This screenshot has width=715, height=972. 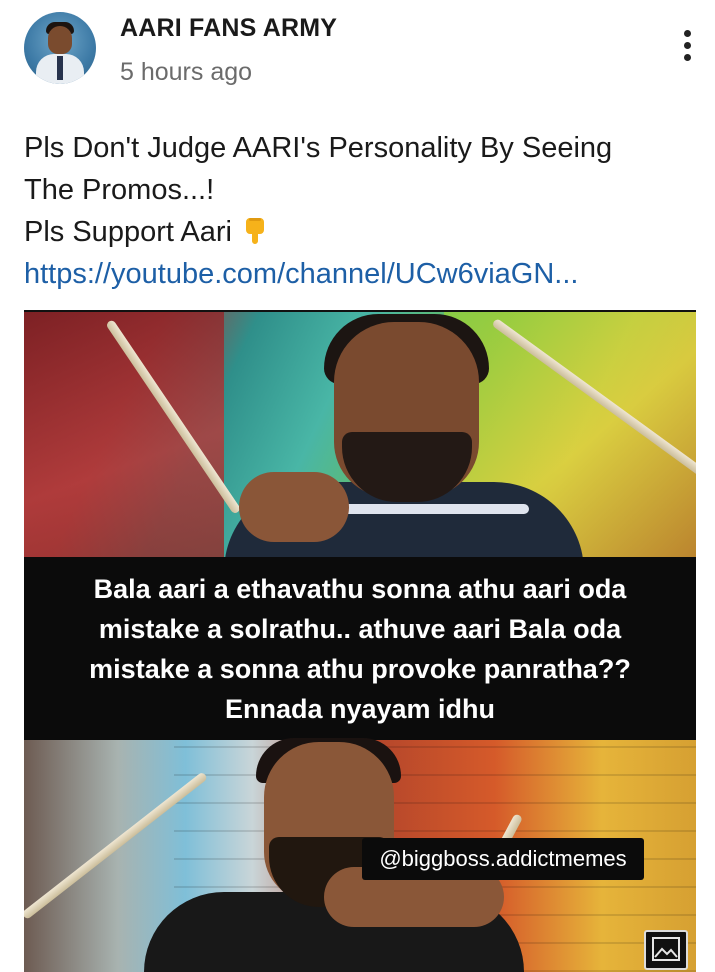 What do you see at coordinates (503, 859) in the screenshot?
I see `image-watermark: @biggboss.addictmemes` at bounding box center [503, 859].